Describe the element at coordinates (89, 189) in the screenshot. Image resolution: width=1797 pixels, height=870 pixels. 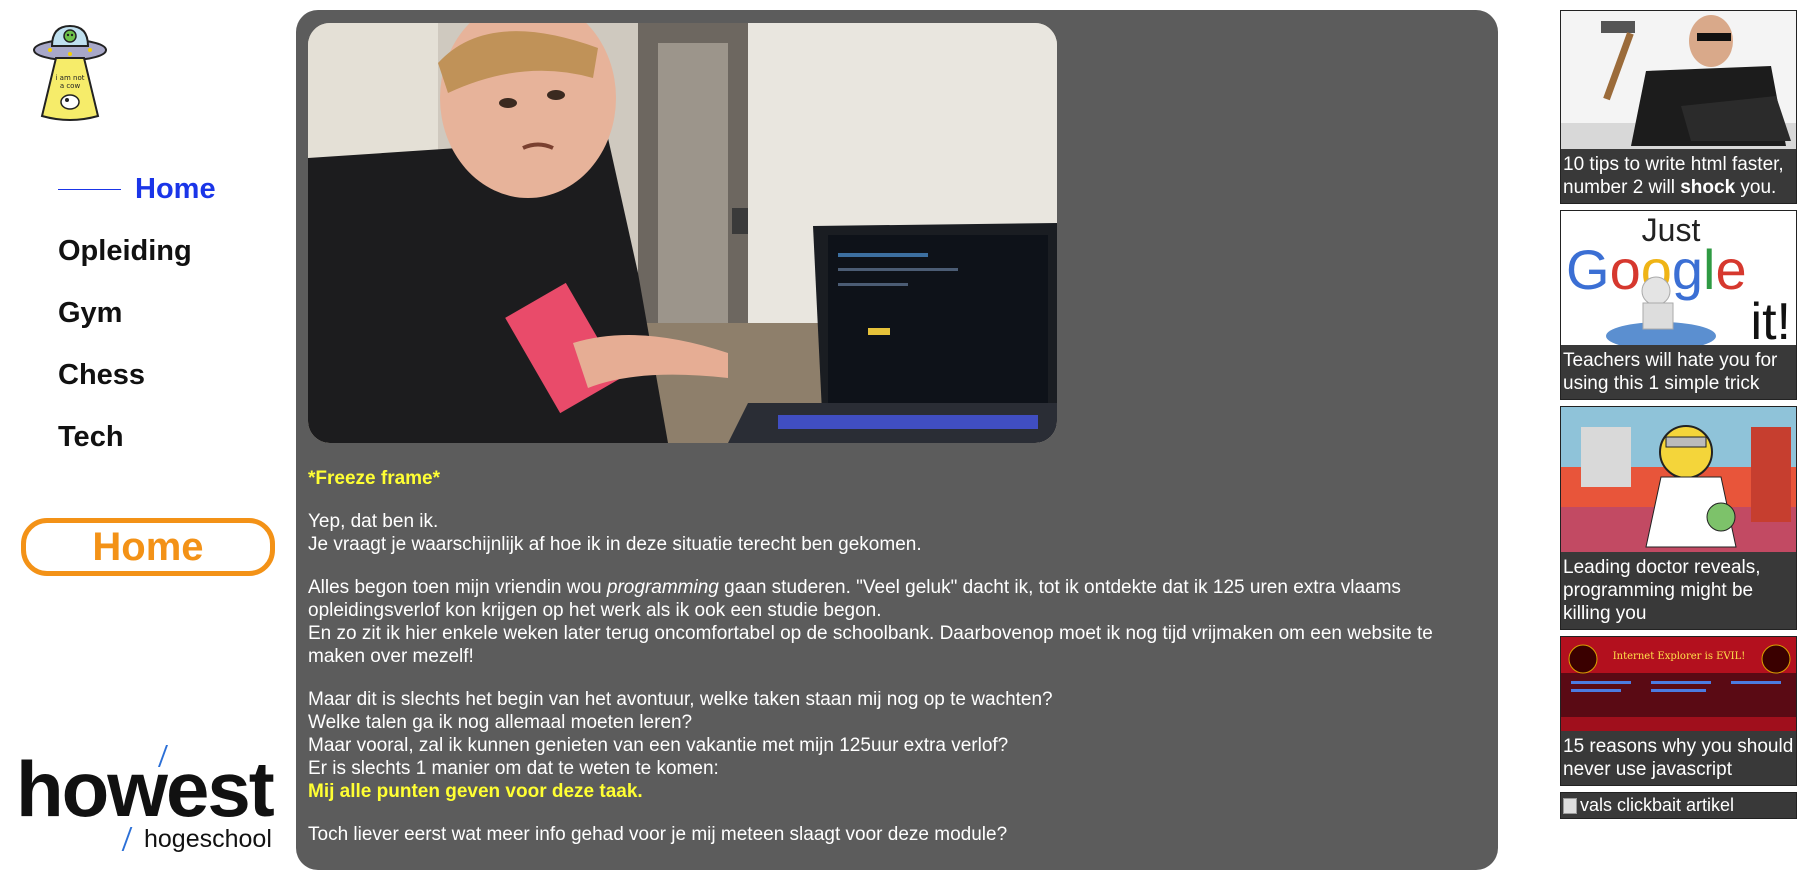
I see `active-indicator` at that location.